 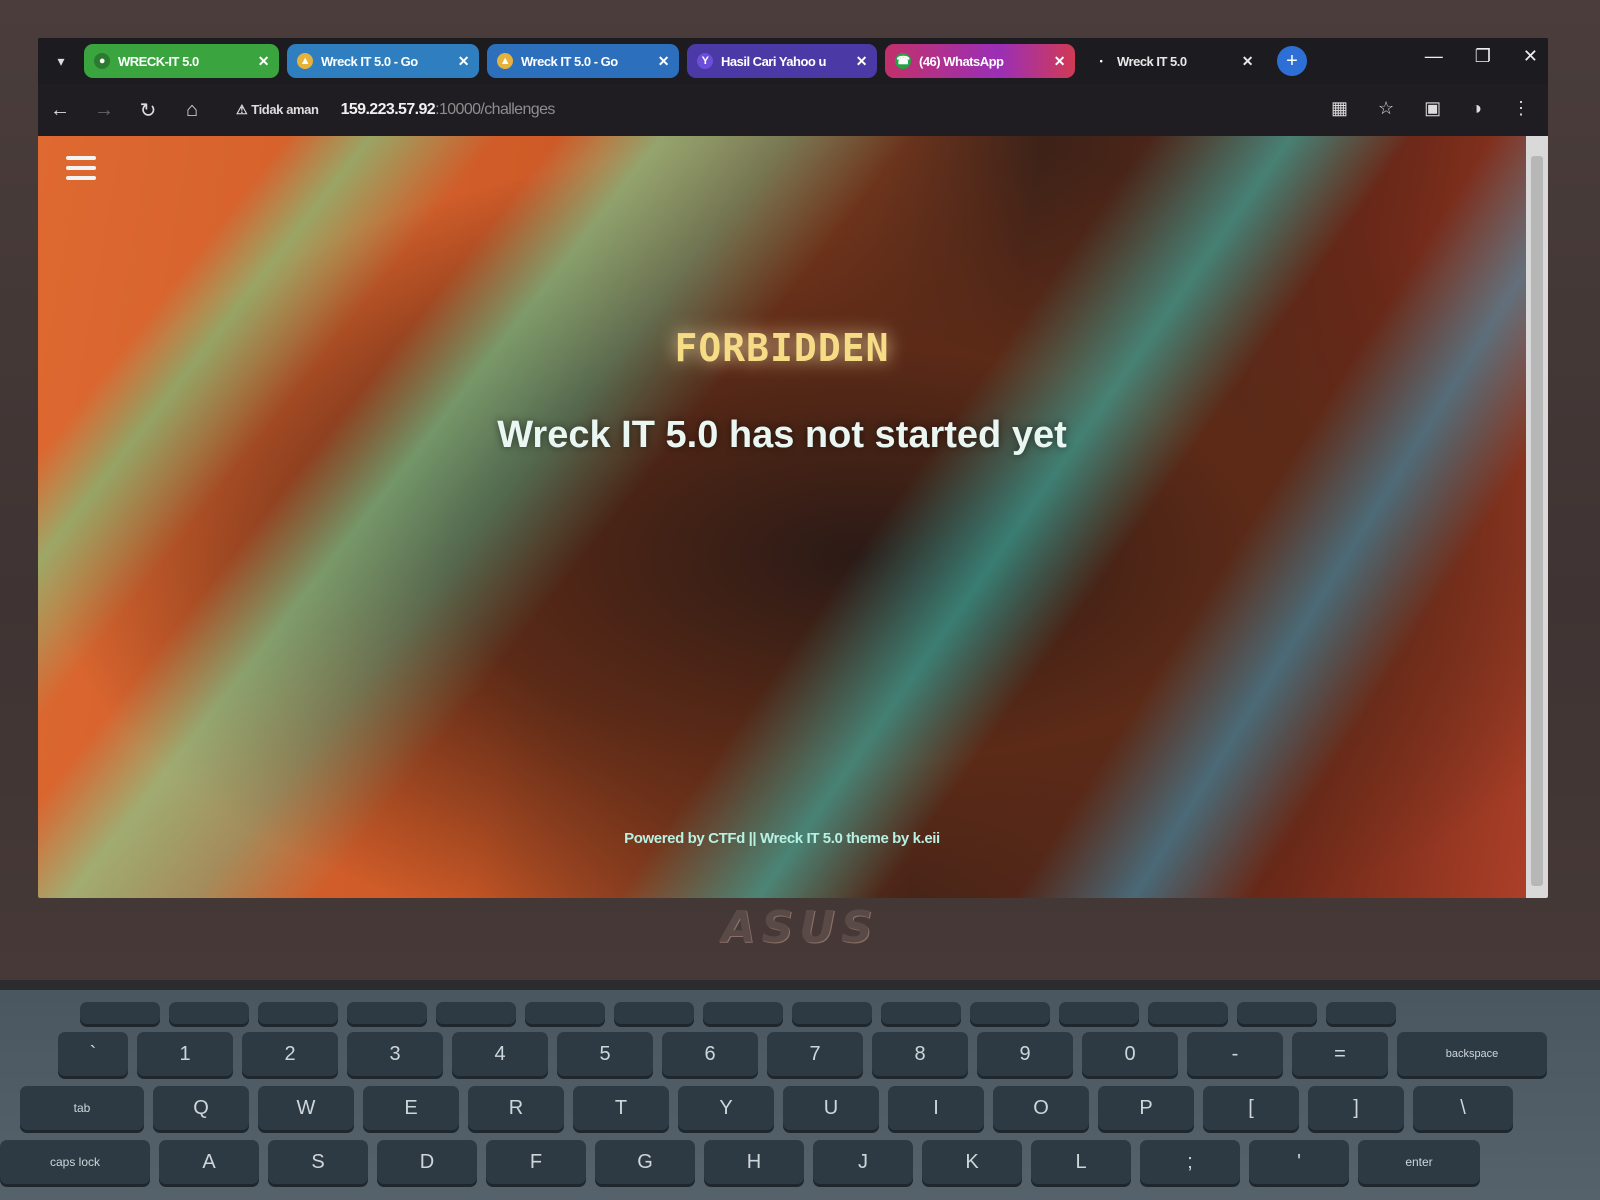 I want to click on key: 7, so click(x=815, y=1054).